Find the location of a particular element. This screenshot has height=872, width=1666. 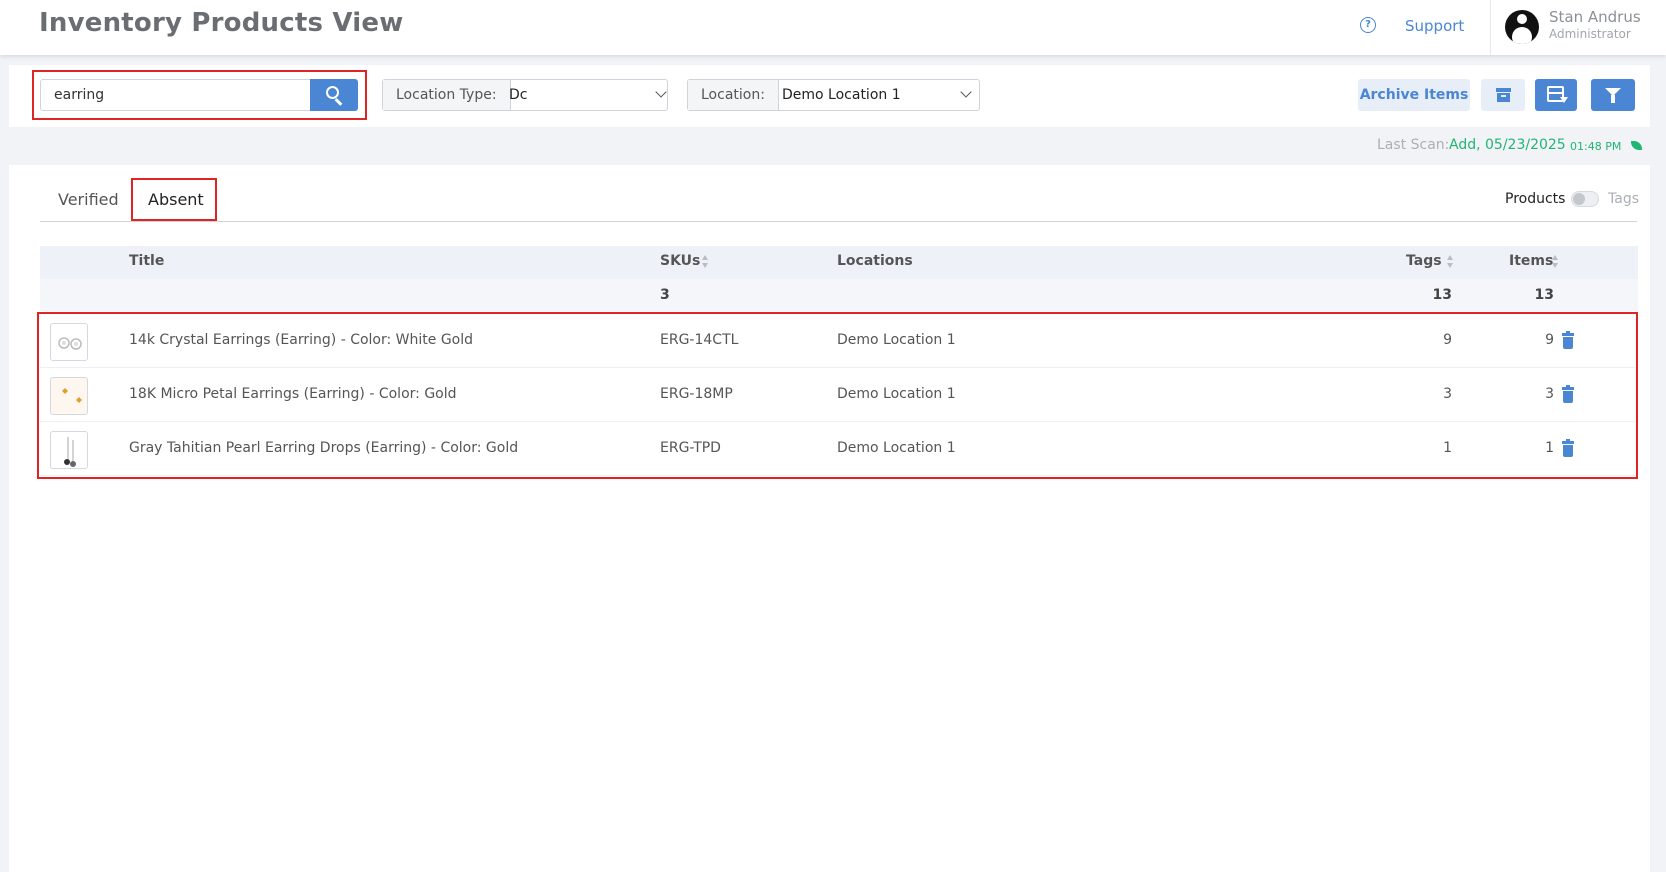

search-button is located at coordinates (334, 95).